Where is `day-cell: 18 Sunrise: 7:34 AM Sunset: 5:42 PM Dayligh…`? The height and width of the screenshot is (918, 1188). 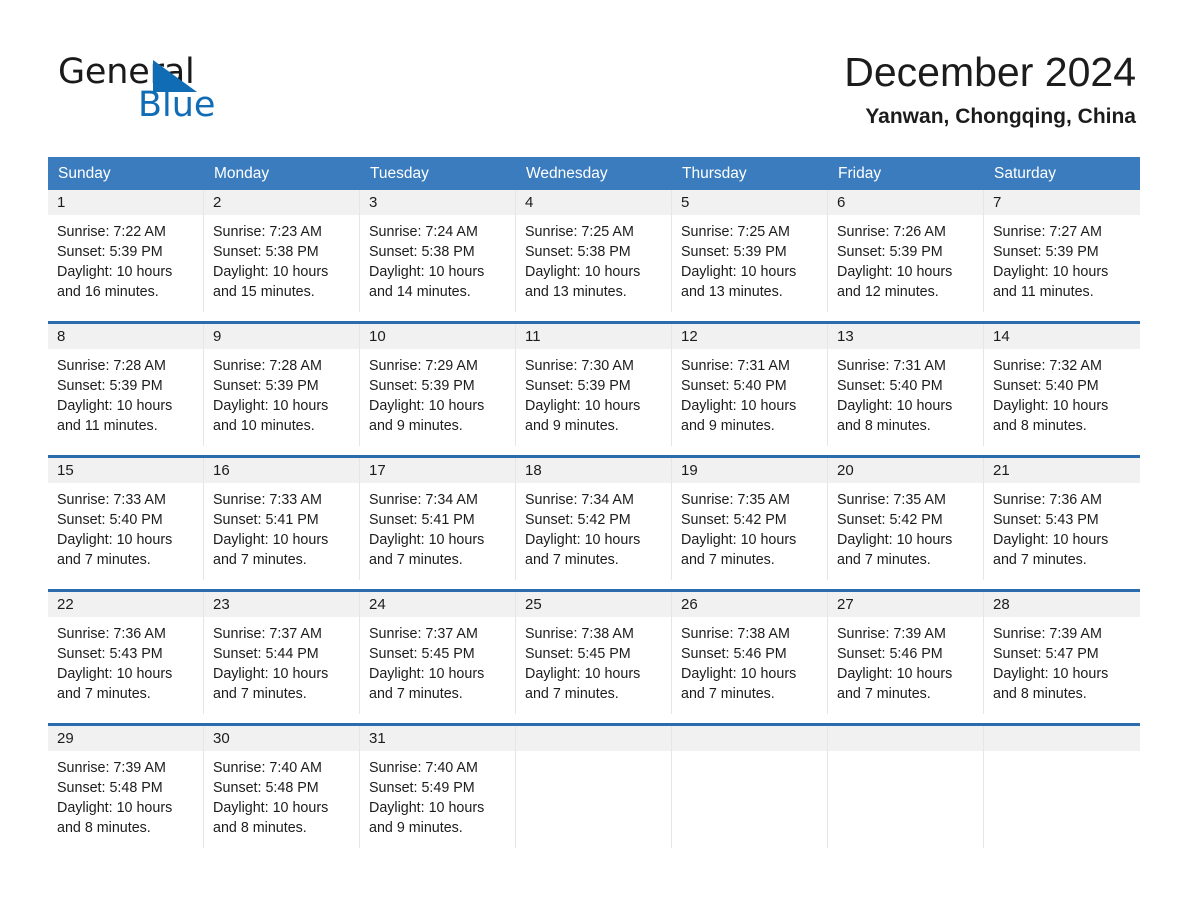
day-cell: 18 Sunrise: 7:34 AM Sunset: 5:42 PM Dayligh… is located at coordinates (594, 519).